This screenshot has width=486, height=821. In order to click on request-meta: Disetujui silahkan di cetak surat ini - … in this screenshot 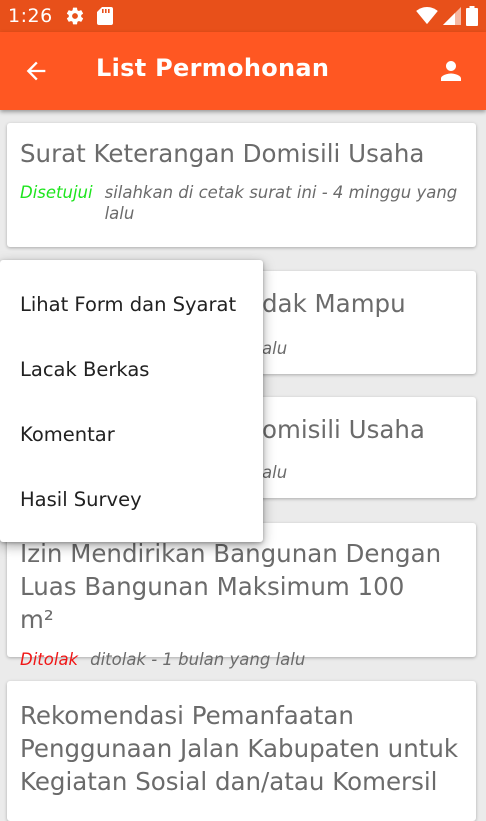, I will do `click(241, 203)`.